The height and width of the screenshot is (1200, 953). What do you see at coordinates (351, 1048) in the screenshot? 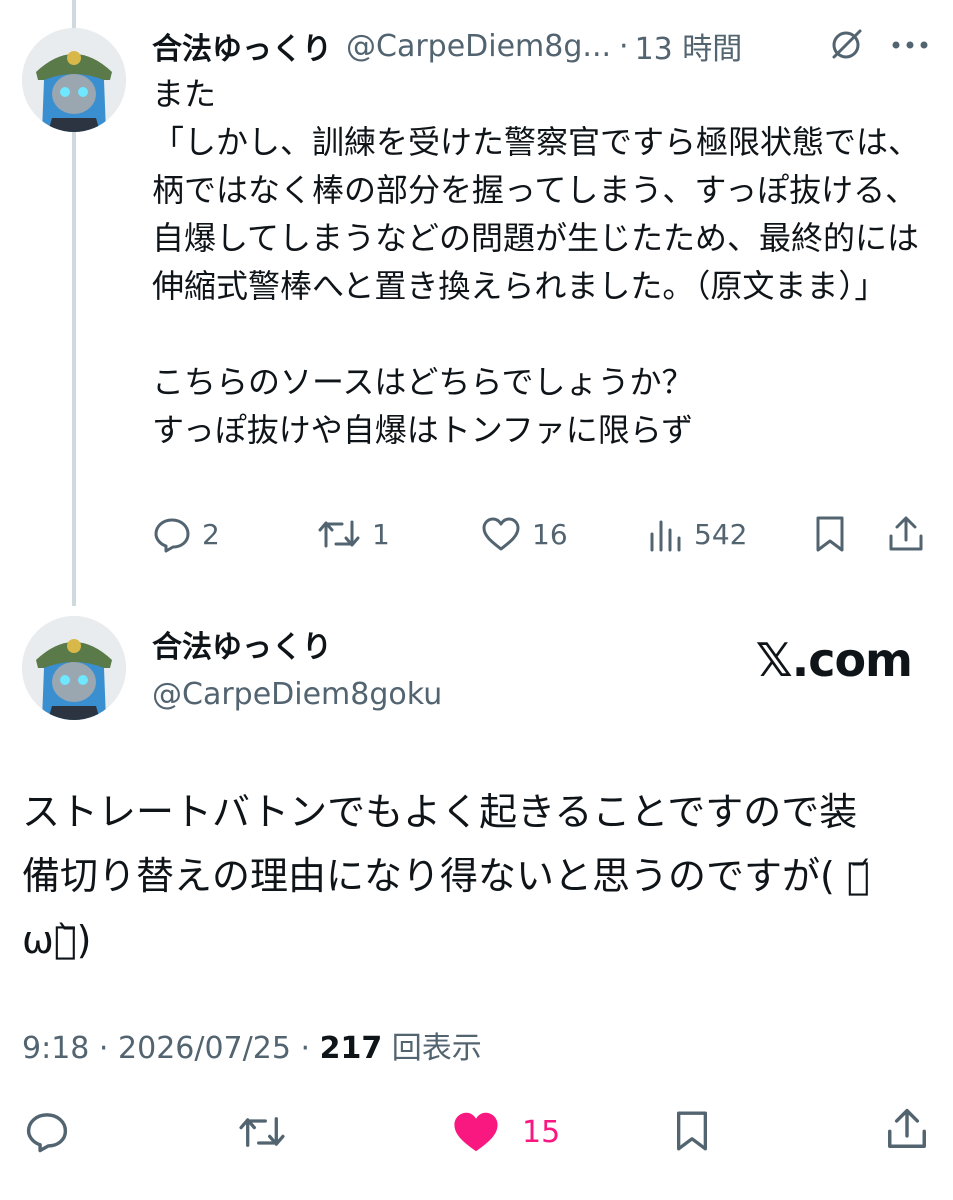
I see `views-count: 217` at bounding box center [351, 1048].